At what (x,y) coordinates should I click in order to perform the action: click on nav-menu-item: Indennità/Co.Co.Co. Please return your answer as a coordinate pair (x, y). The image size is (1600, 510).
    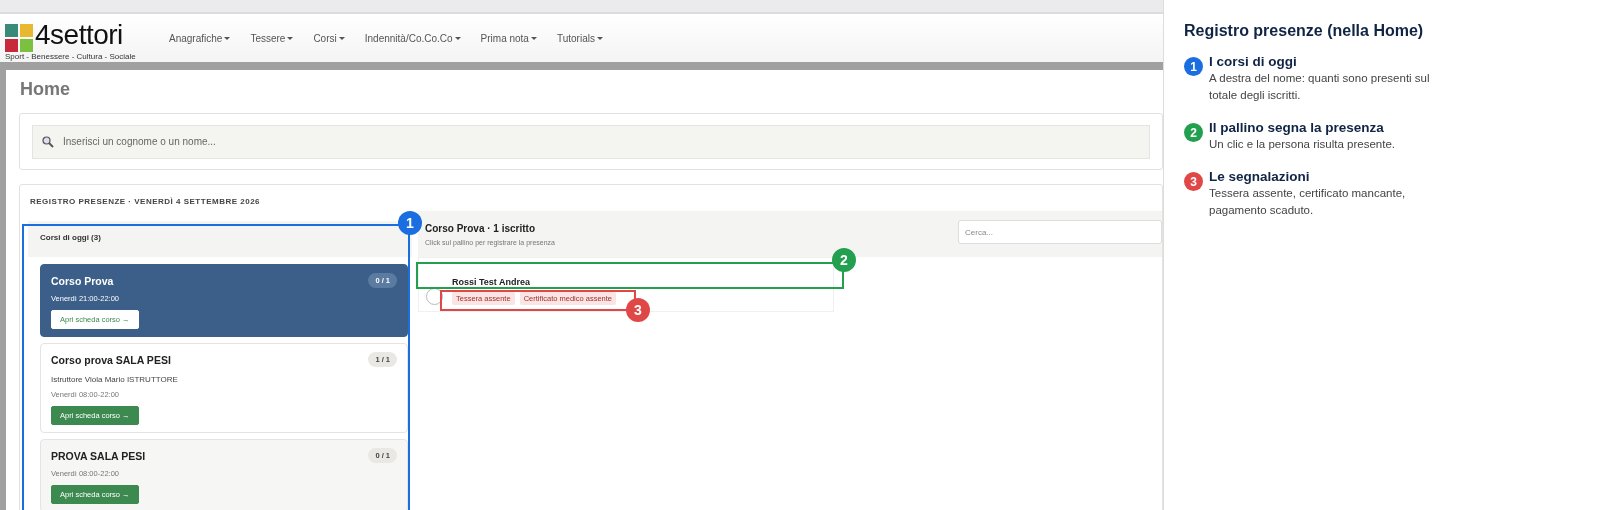
    Looking at the image, I should click on (412, 38).